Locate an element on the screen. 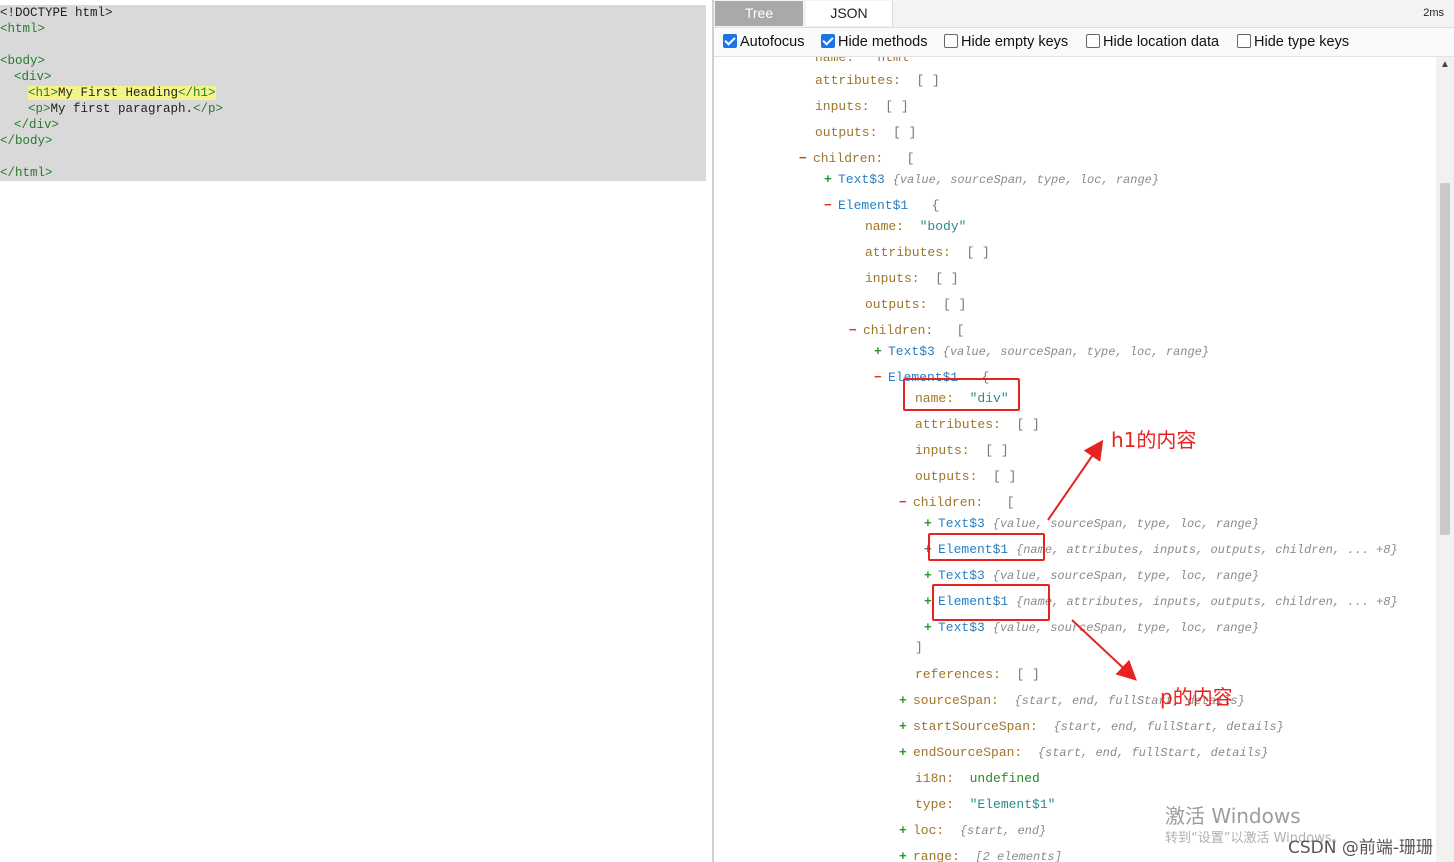 The image size is (1454, 862). option-hide-location-data: Hide location data is located at coordinates (1152, 42).